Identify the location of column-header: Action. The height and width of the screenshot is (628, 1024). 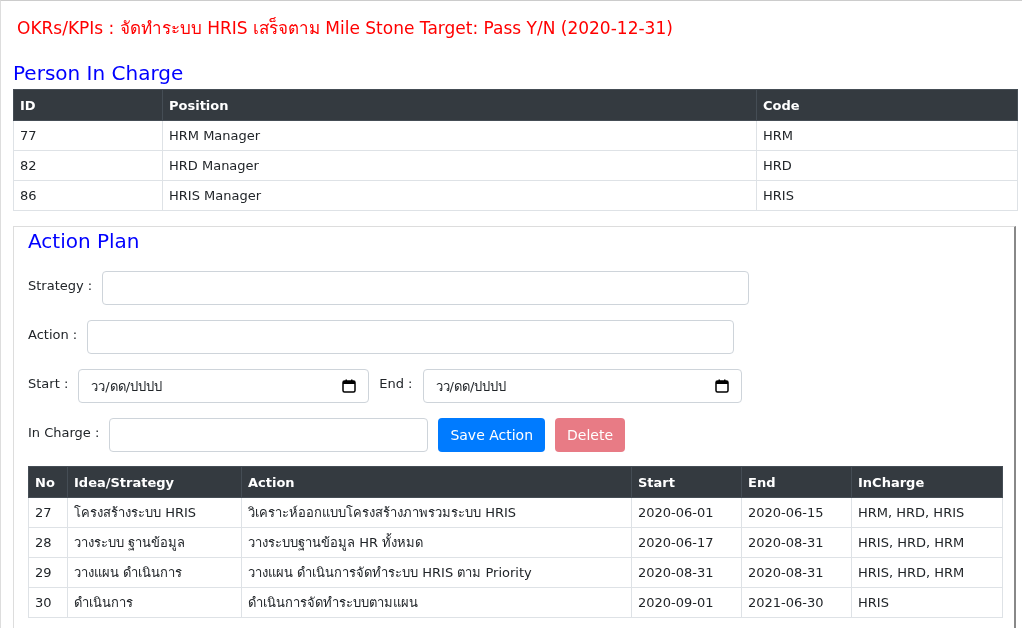
(436, 482).